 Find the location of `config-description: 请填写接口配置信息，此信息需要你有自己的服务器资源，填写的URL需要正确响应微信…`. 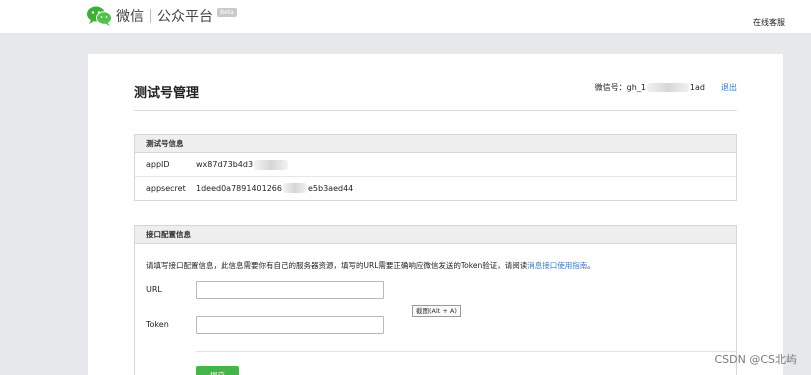

config-description: 请填写接口配置信息，此信息需要你有自己的服务器资源，填写的URL需要正确响应微信… is located at coordinates (370, 265).